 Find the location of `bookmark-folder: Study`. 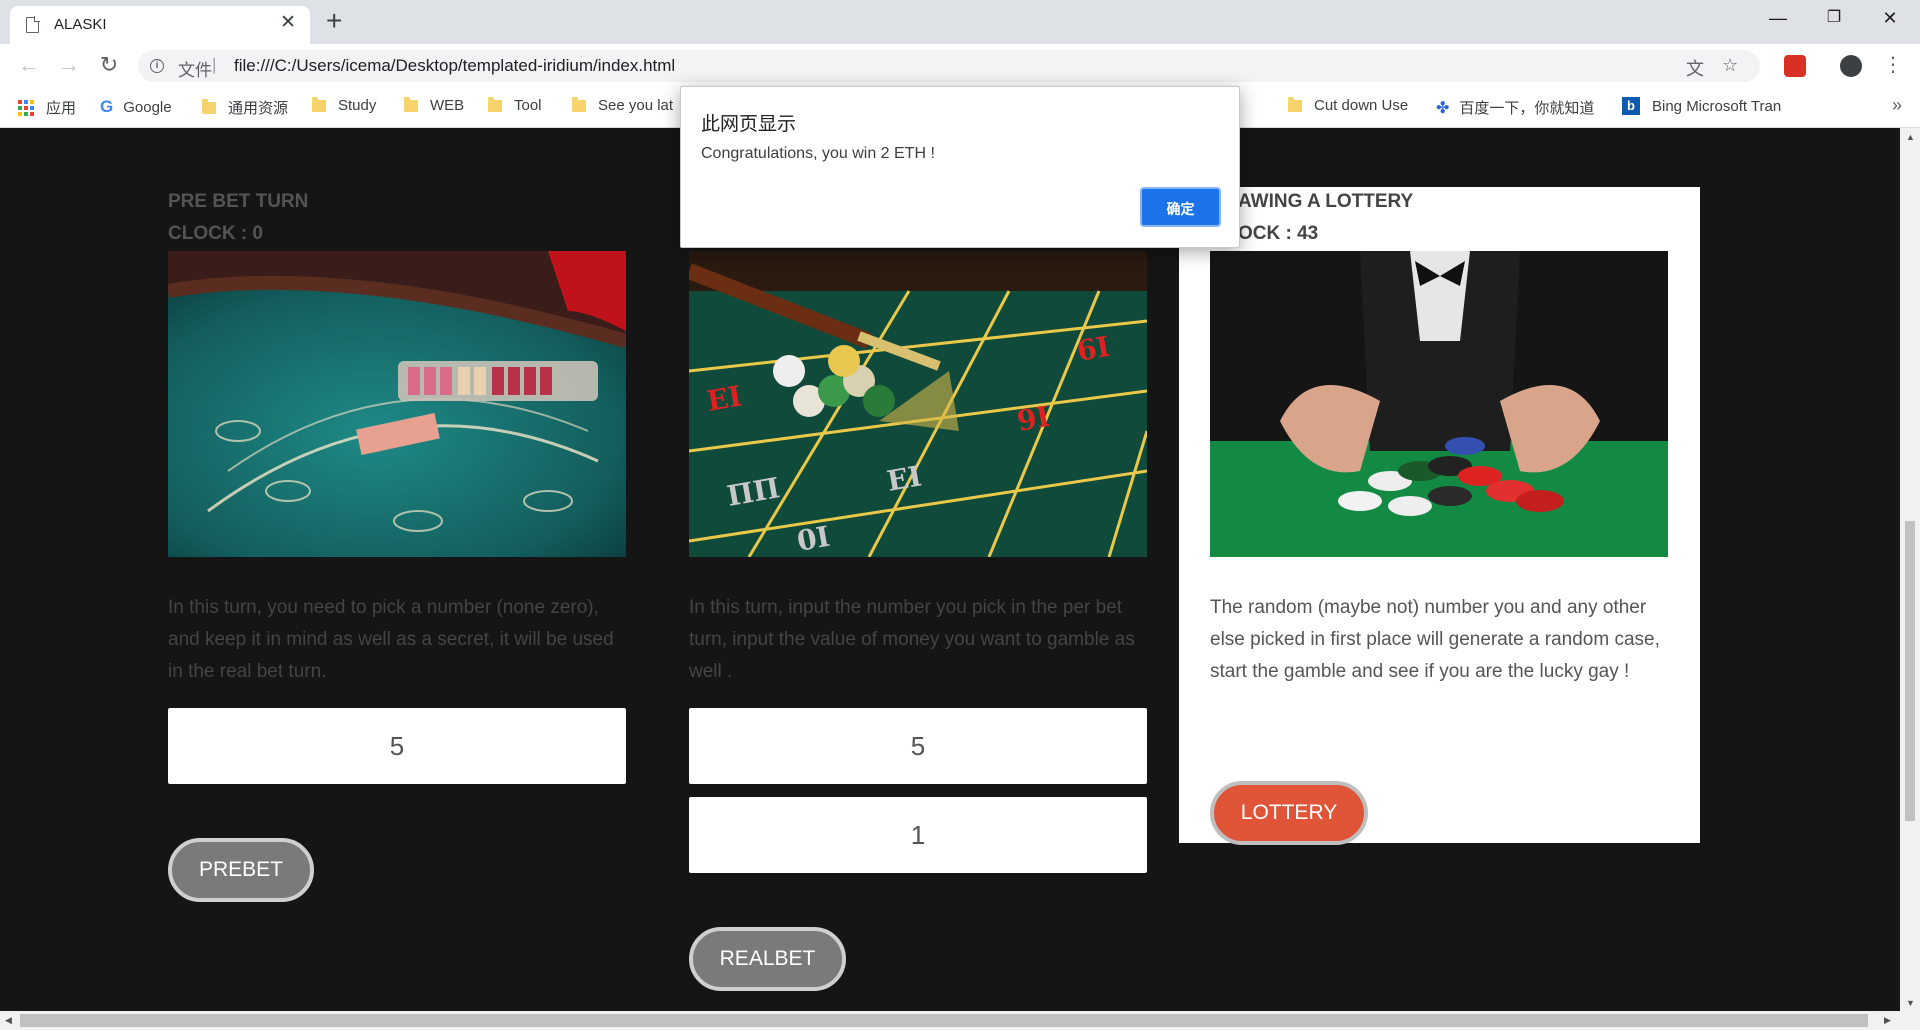

bookmark-folder: Study is located at coordinates (344, 105).